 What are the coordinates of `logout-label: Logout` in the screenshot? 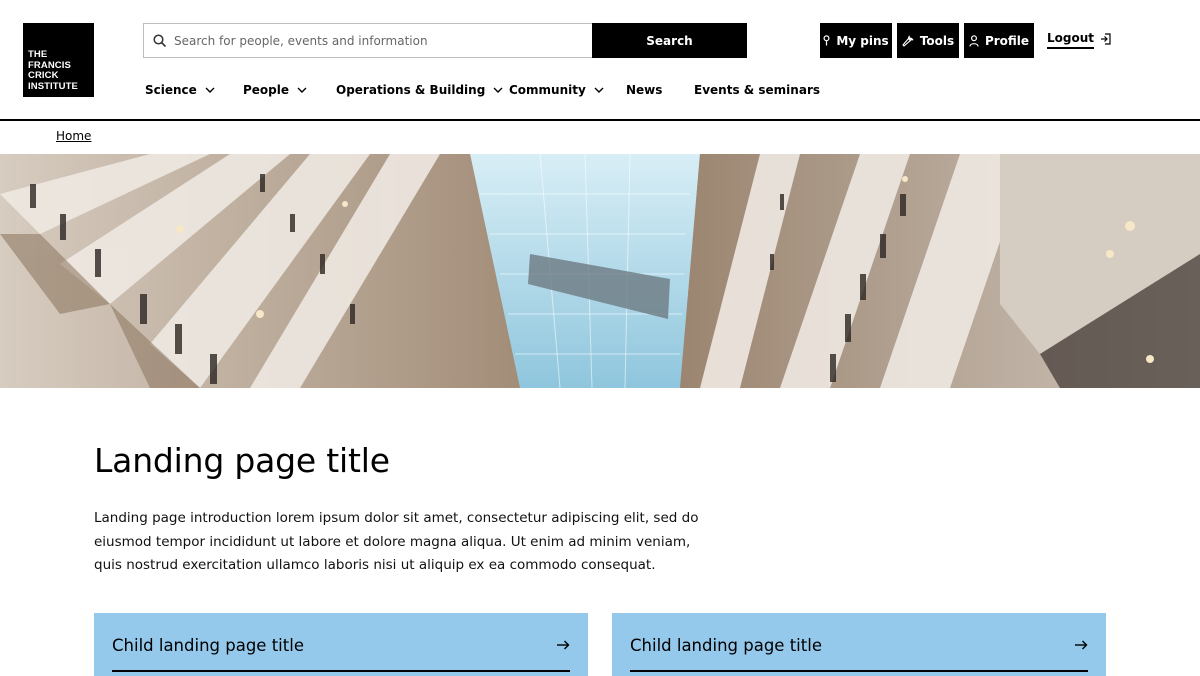 It's located at (1071, 40).